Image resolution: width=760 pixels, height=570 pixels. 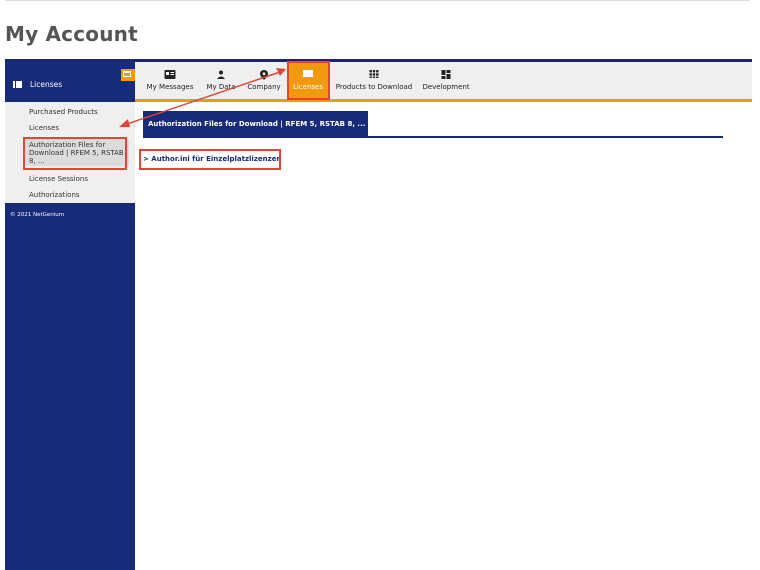 I want to click on annotation-arrow, so click(x=202, y=97).